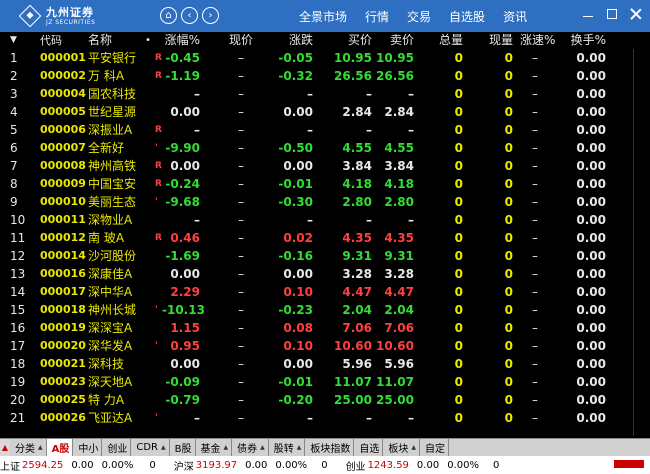 The image size is (650, 474). I want to click on stock-code: 000018, so click(63, 309).